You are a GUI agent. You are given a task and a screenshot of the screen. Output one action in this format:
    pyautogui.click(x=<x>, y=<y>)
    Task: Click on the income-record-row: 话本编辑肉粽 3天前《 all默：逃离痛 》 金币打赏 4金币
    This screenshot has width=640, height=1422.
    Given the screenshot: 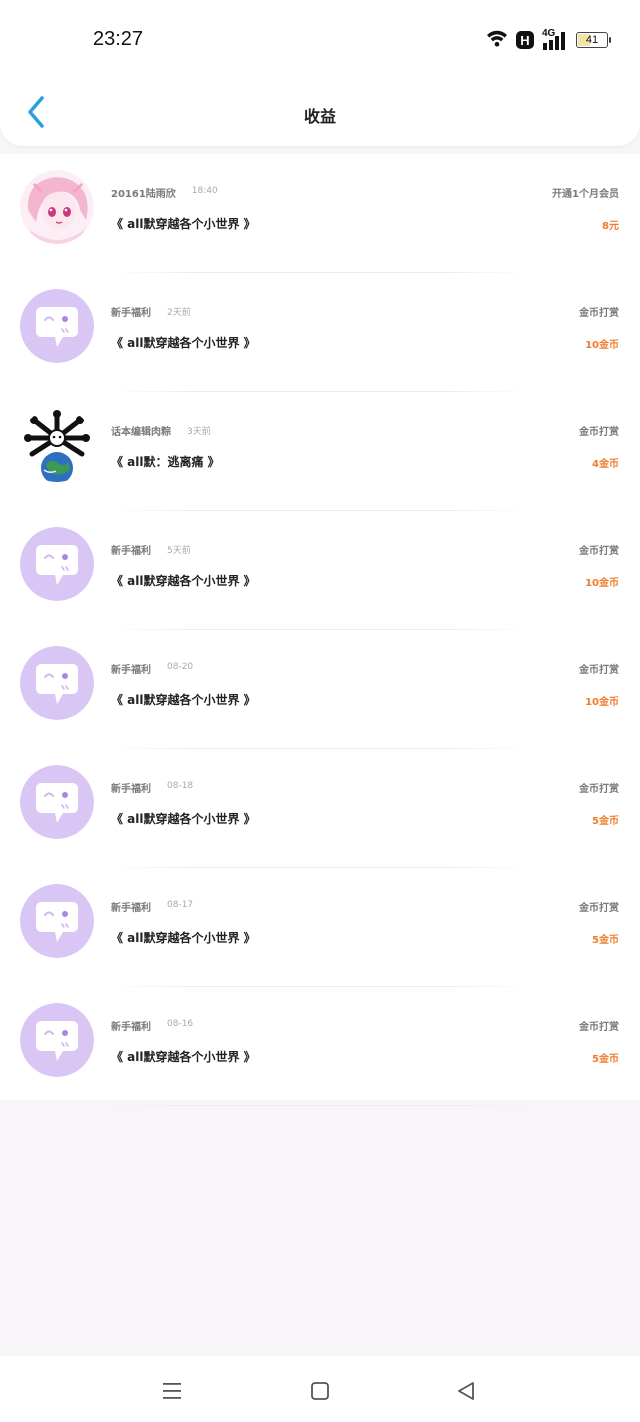 What is the action you would take?
    pyautogui.click(x=320, y=451)
    